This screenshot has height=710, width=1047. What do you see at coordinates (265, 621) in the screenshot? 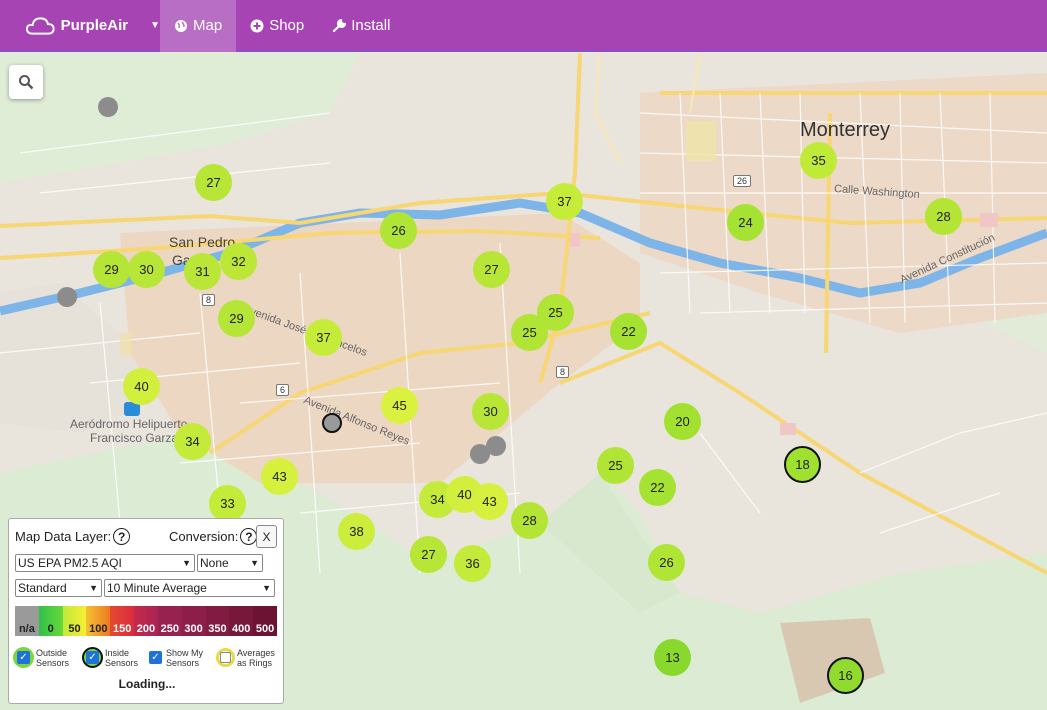
I see `scale-label: 500` at bounding box center [265, 621].